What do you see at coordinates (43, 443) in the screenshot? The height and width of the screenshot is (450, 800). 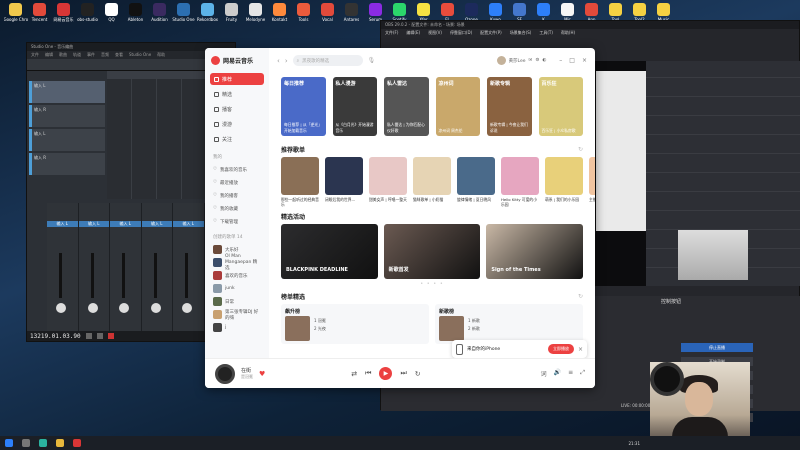 I see `edge-icon` at bounding box center [43, 443].